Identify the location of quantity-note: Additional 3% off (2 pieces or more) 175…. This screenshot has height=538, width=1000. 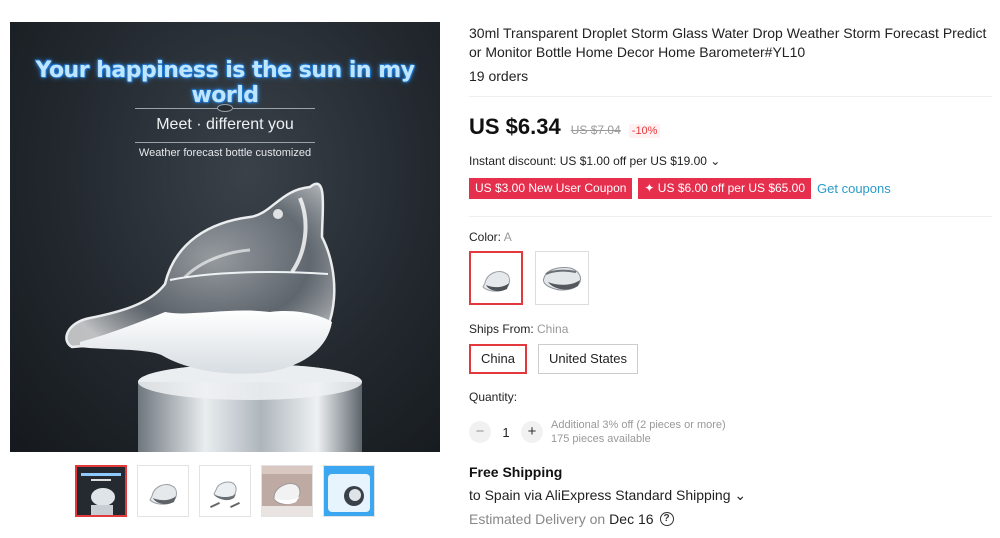
(638, 432).